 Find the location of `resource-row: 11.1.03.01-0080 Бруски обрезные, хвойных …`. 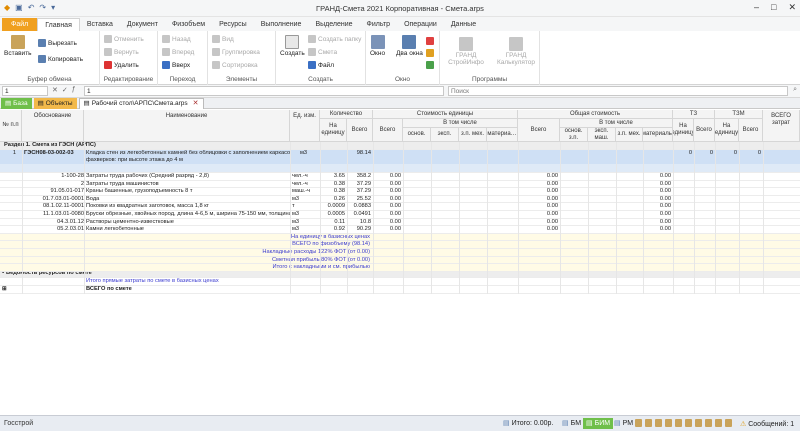

resource-row: 11.1.03.01-0080 Бруски обрезные, хвойных … is located at coordinates (400, 215).